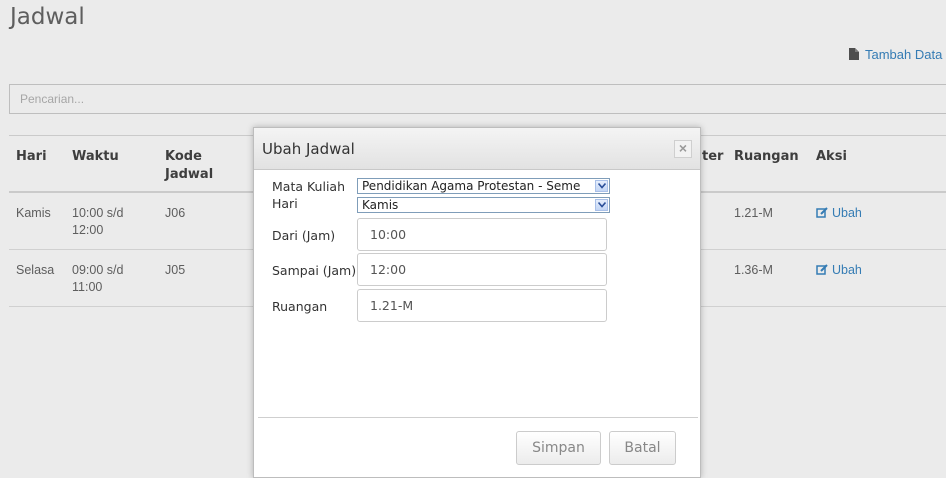 This screenshot has height=478, width=946. I want to click on close-button: ×, so click(683, 149).